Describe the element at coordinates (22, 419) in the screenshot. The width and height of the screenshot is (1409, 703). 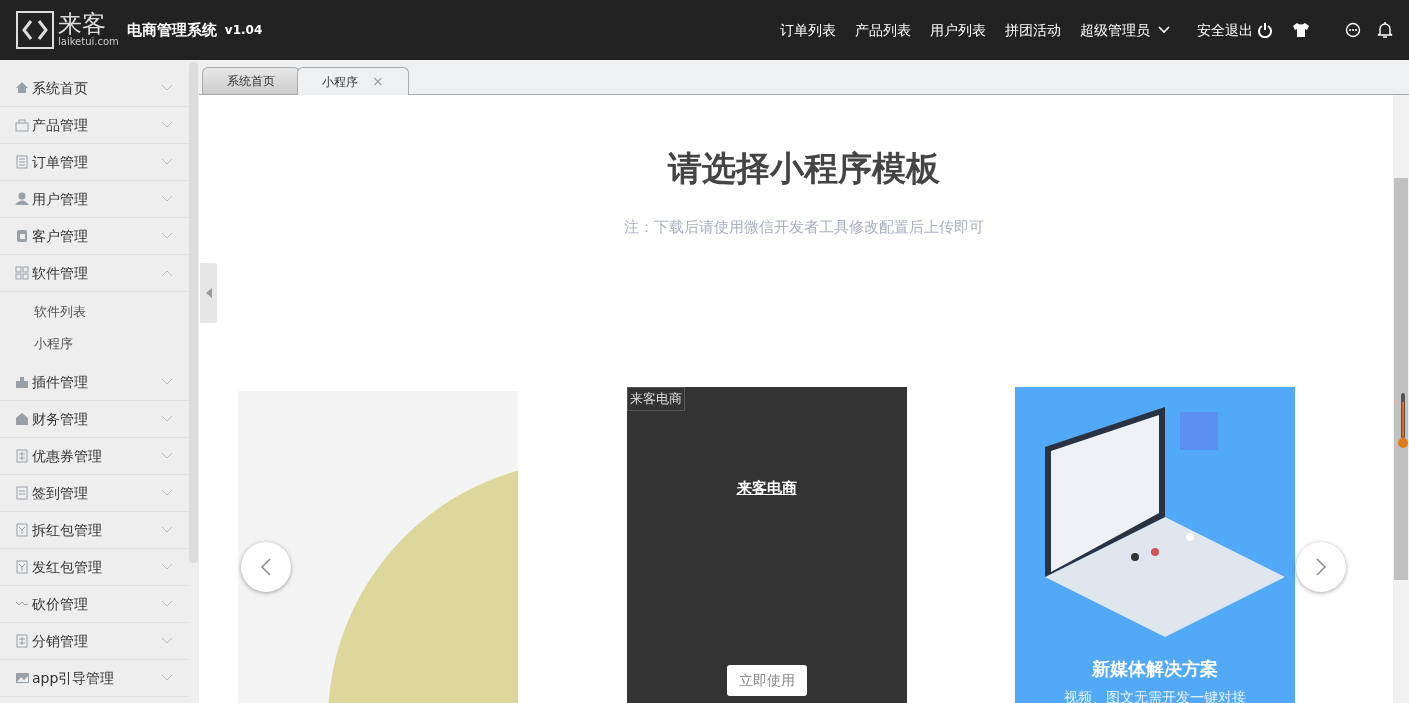
I see `house-icon` at that location.